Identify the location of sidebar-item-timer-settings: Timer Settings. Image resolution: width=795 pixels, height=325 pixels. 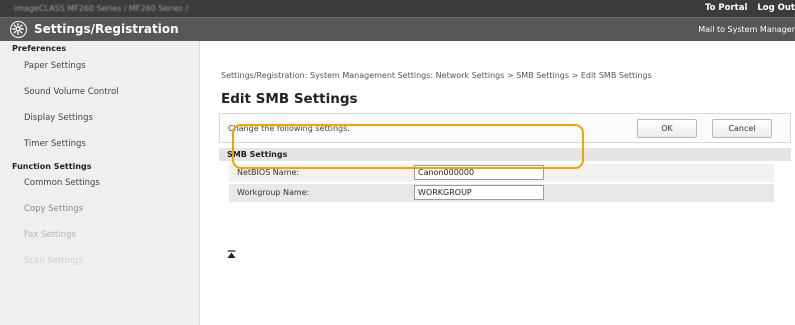
(55, 144).